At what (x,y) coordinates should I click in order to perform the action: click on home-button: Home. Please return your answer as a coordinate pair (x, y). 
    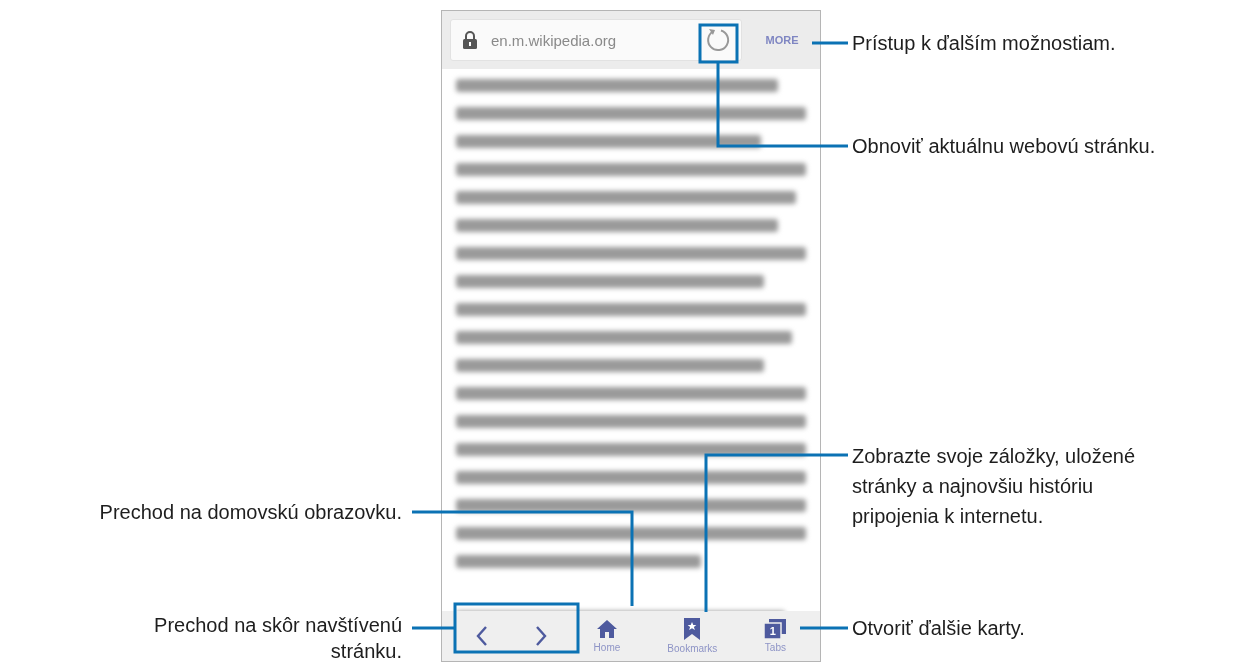
    Looking at the image, I should click on (607, 636).